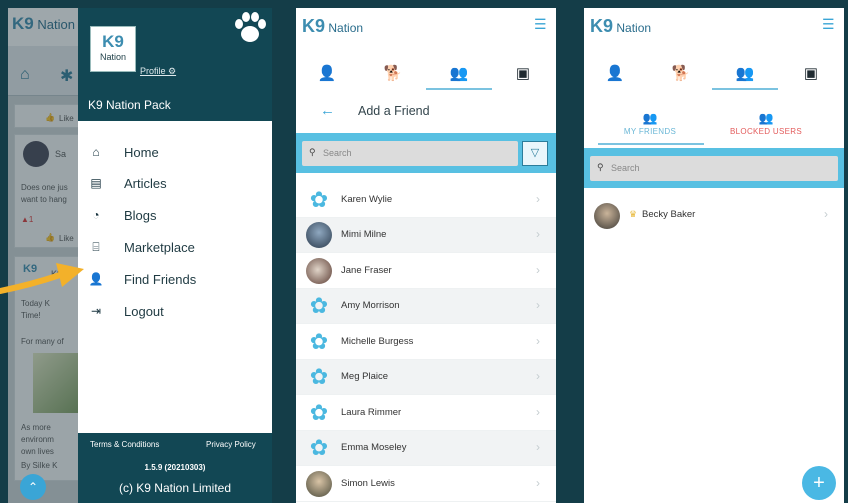  I want to click on friend-row: ✿ Michelle Burgess ›, so click(426, 342).